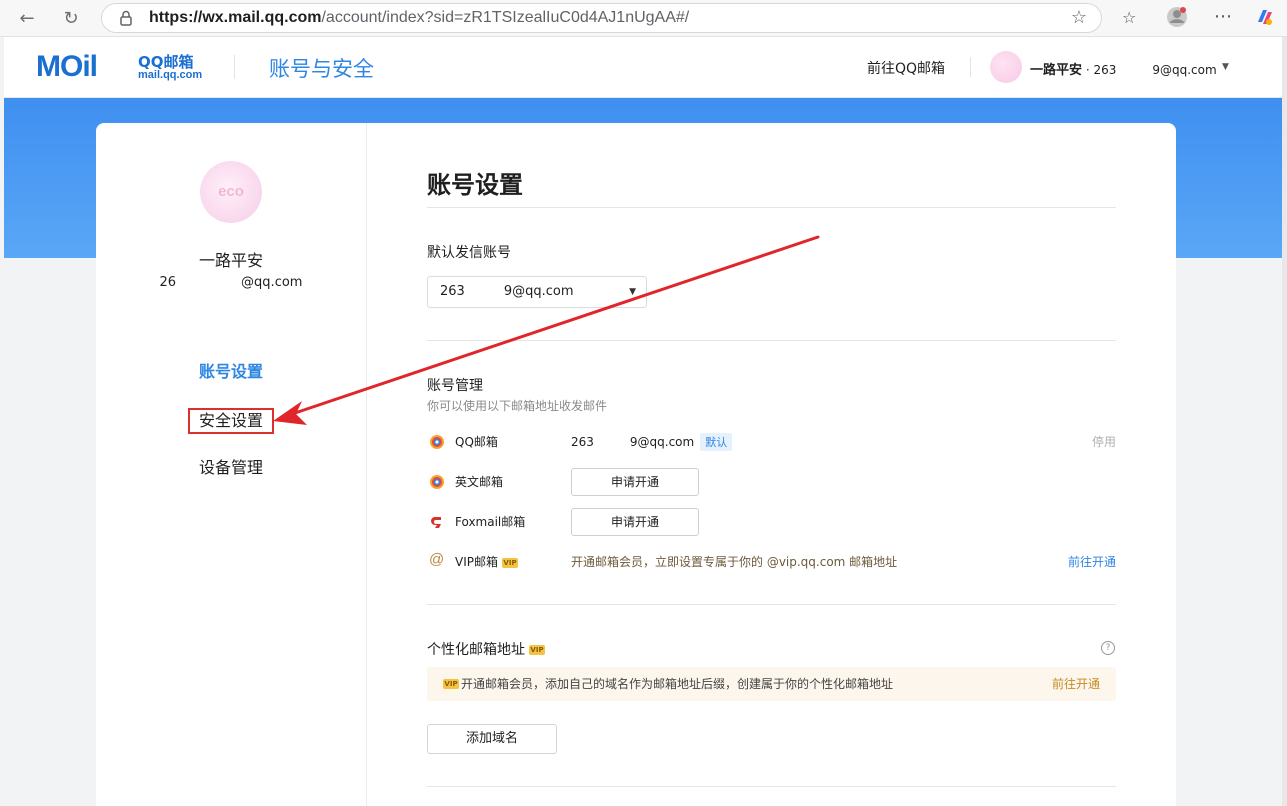  What do you see at coordinates (970, 67) in the screenshot?
I see `header-separator` at bounding box center [970, 67].